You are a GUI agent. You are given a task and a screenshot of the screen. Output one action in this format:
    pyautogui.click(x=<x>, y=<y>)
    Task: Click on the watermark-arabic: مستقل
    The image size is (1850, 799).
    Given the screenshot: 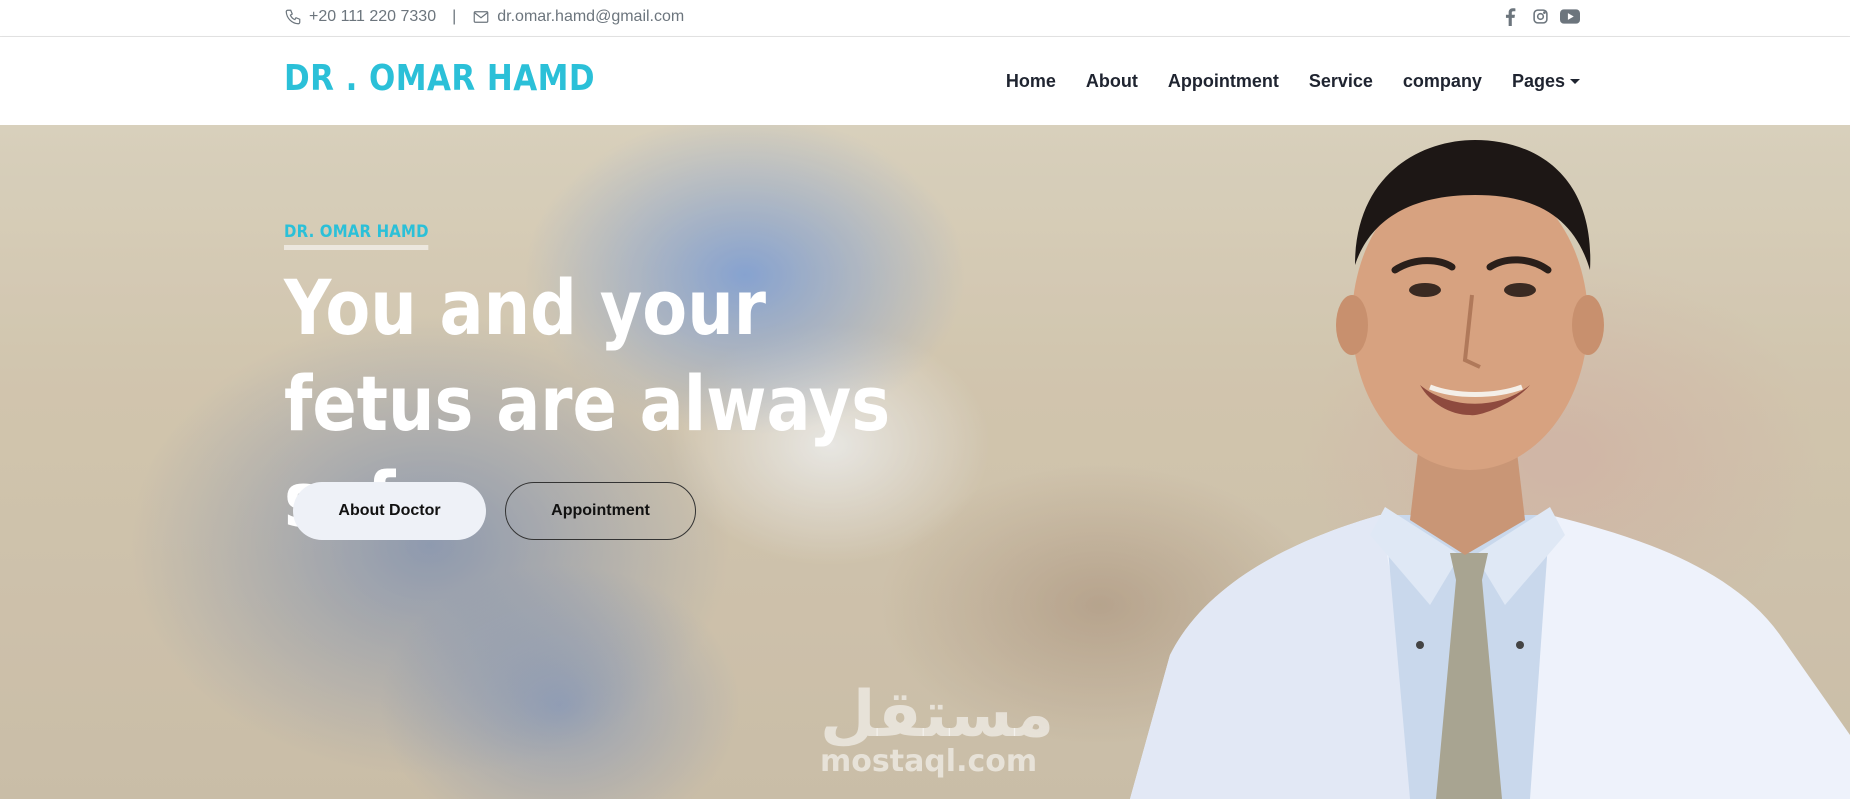 What is the action you would take?
    pyautogui.click(x=937, y=715)
    